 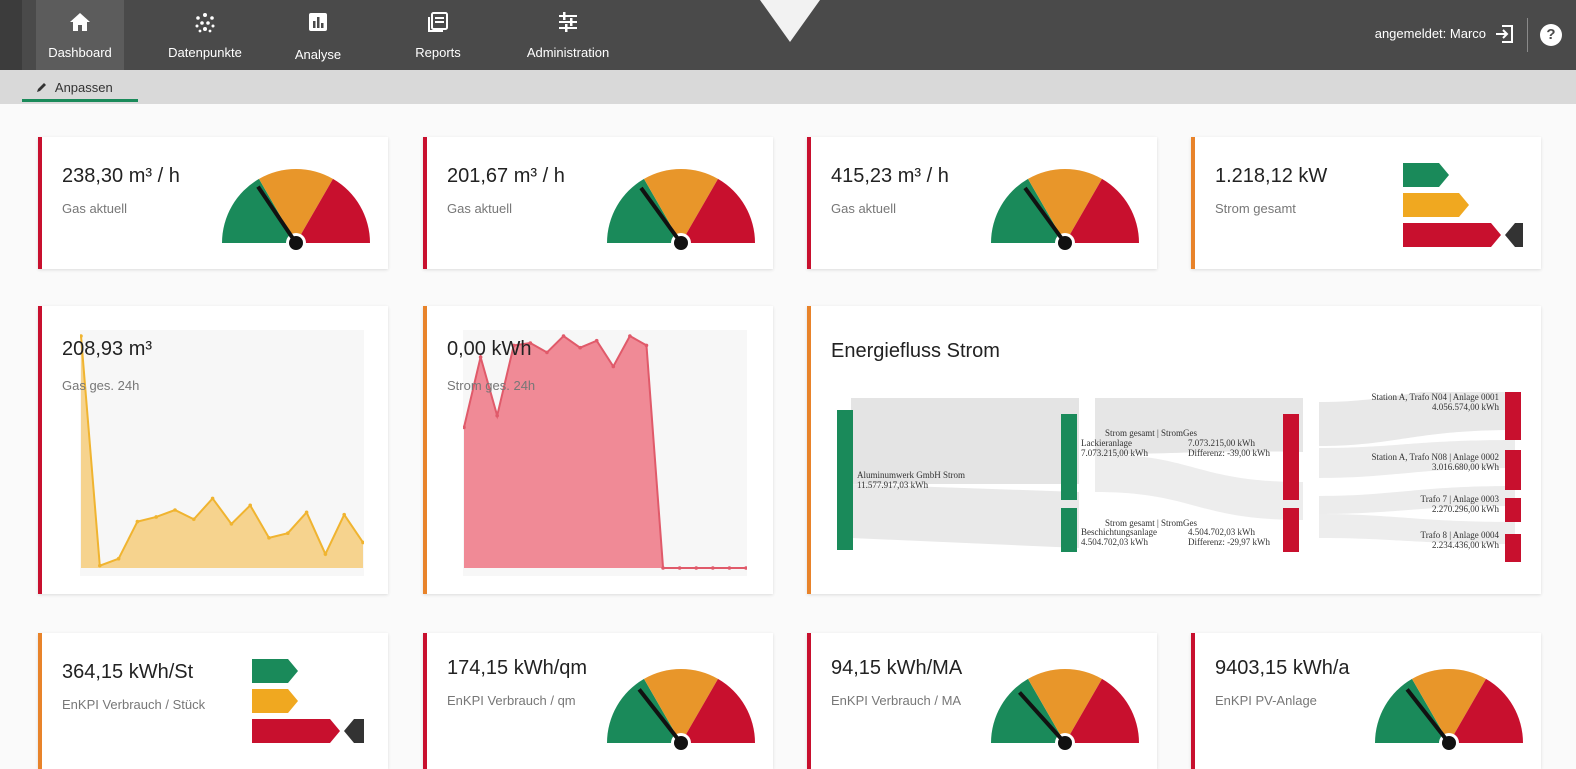 What do you see at coordinates (1114, 453) in the screenshot?
I see `sankey-mid-left-value: 7.073.215,00 kWh` at bounding box center [1114, 453].